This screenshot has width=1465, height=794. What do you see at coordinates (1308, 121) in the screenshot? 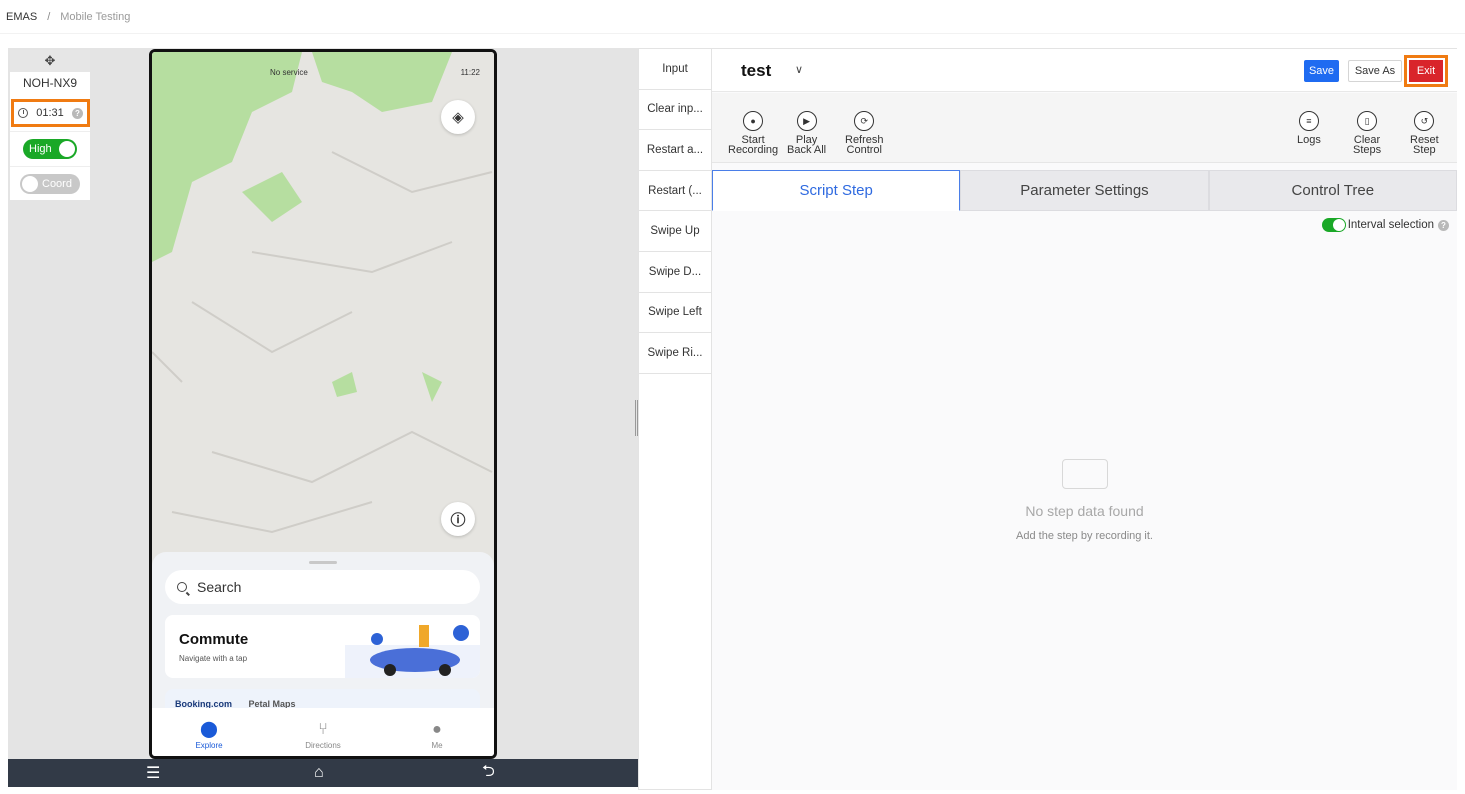
I see `logs-icon: ≡` at bounding box center [1308, 121].